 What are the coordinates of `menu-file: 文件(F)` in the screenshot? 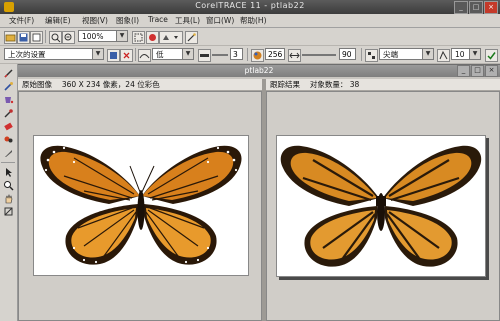 It's located at (21, 20).